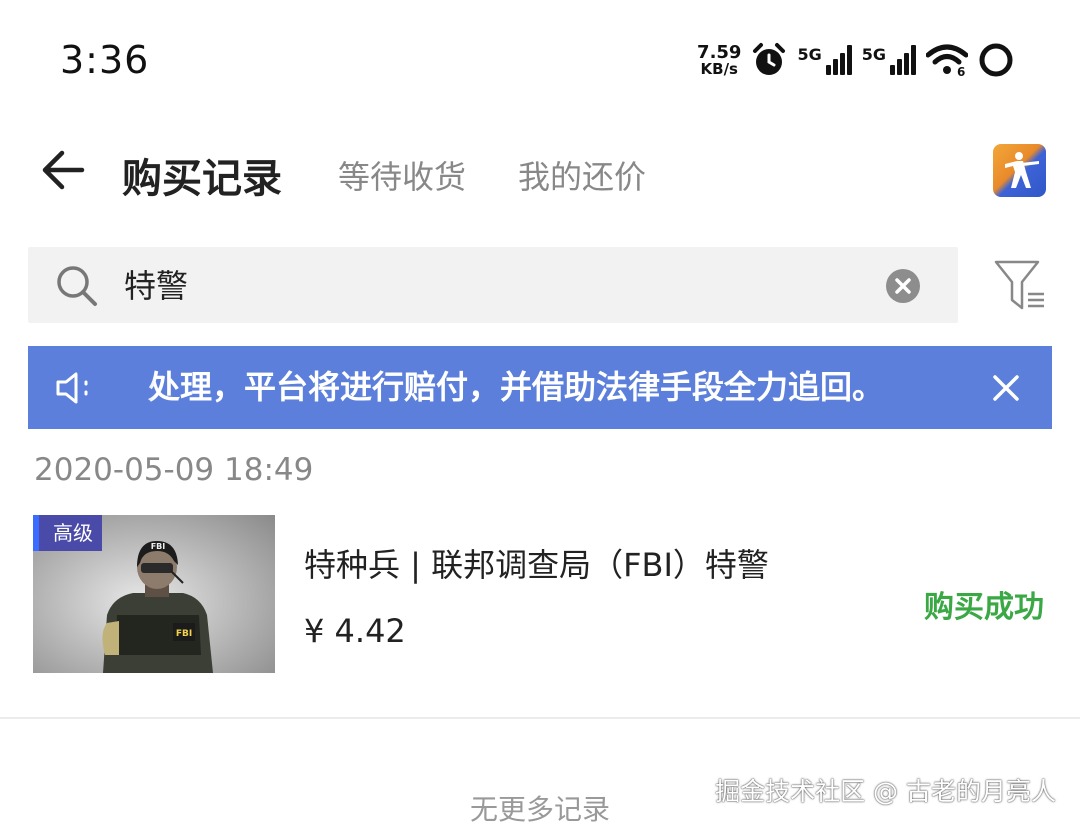 This screenshot has height=826, width=1080. Describe the element at coordinates (402, 175) in the screenshot. I see `tab-awaiting-receipt: 等待收货` at that location.